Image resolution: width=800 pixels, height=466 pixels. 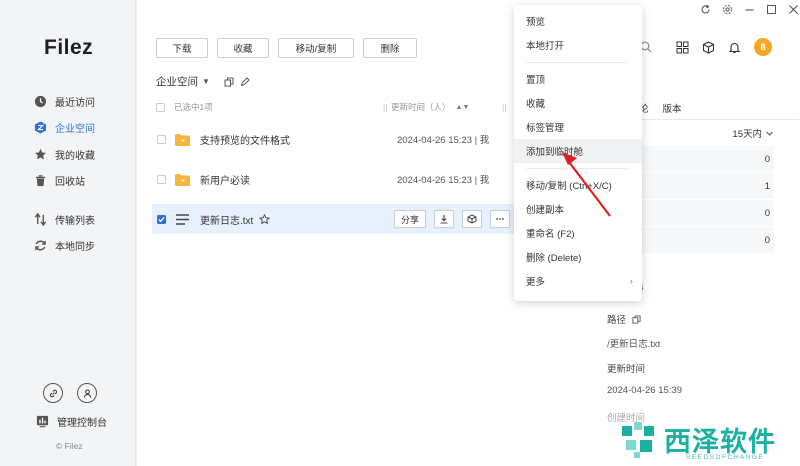 What do you see at coordinates (709, 442) in the screenshot?
I see `watermark: 西泽软件 SEEDSOFCHANGE` at bounding box center [709, 442].